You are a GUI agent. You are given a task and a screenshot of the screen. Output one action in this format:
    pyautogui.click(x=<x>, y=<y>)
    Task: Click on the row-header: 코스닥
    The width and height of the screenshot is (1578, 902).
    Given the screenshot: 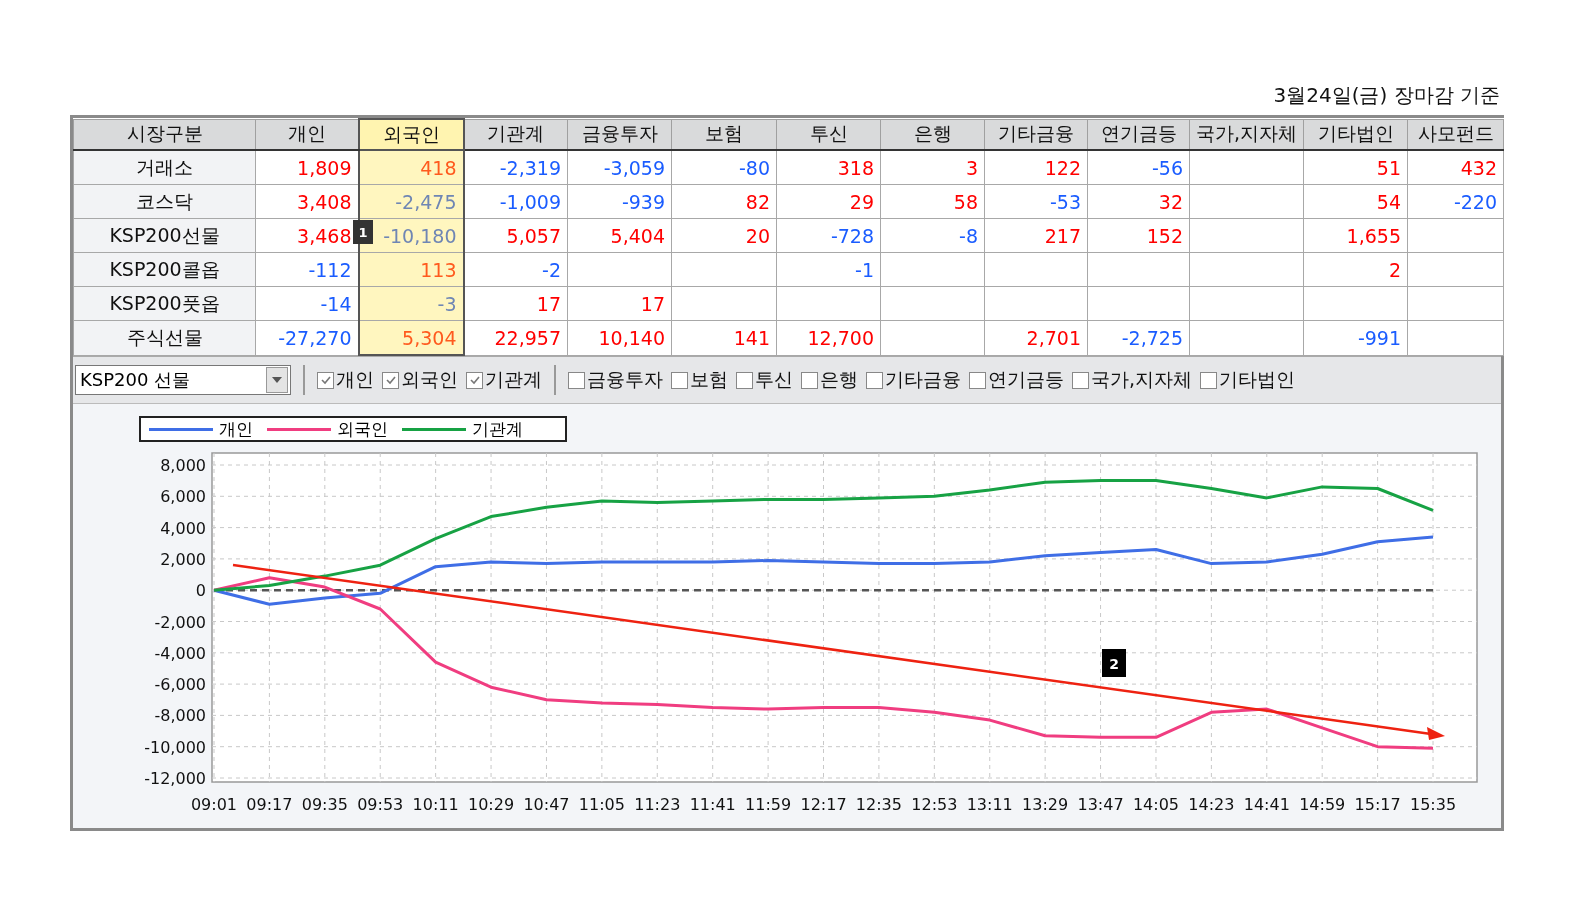 What is the action you would take?
    pyautogui.click(x=164, y=201)
    